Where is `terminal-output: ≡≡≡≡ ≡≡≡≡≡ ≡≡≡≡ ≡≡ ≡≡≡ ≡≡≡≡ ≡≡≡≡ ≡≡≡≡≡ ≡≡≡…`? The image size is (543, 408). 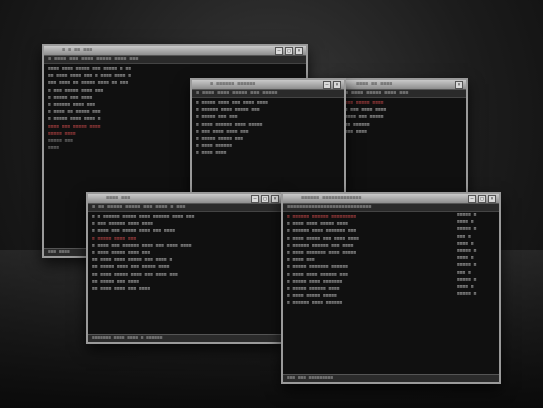 terminal-output: ≡≡≡≡ ≡≡≡≡≡ ≡≡≡≡ ≡≡ ≡≡≡ ≡≡≡≡ ≡≡≡≡ ≡≡≡≡≡ ≡≡≡… is located at coordinates (402, 118).